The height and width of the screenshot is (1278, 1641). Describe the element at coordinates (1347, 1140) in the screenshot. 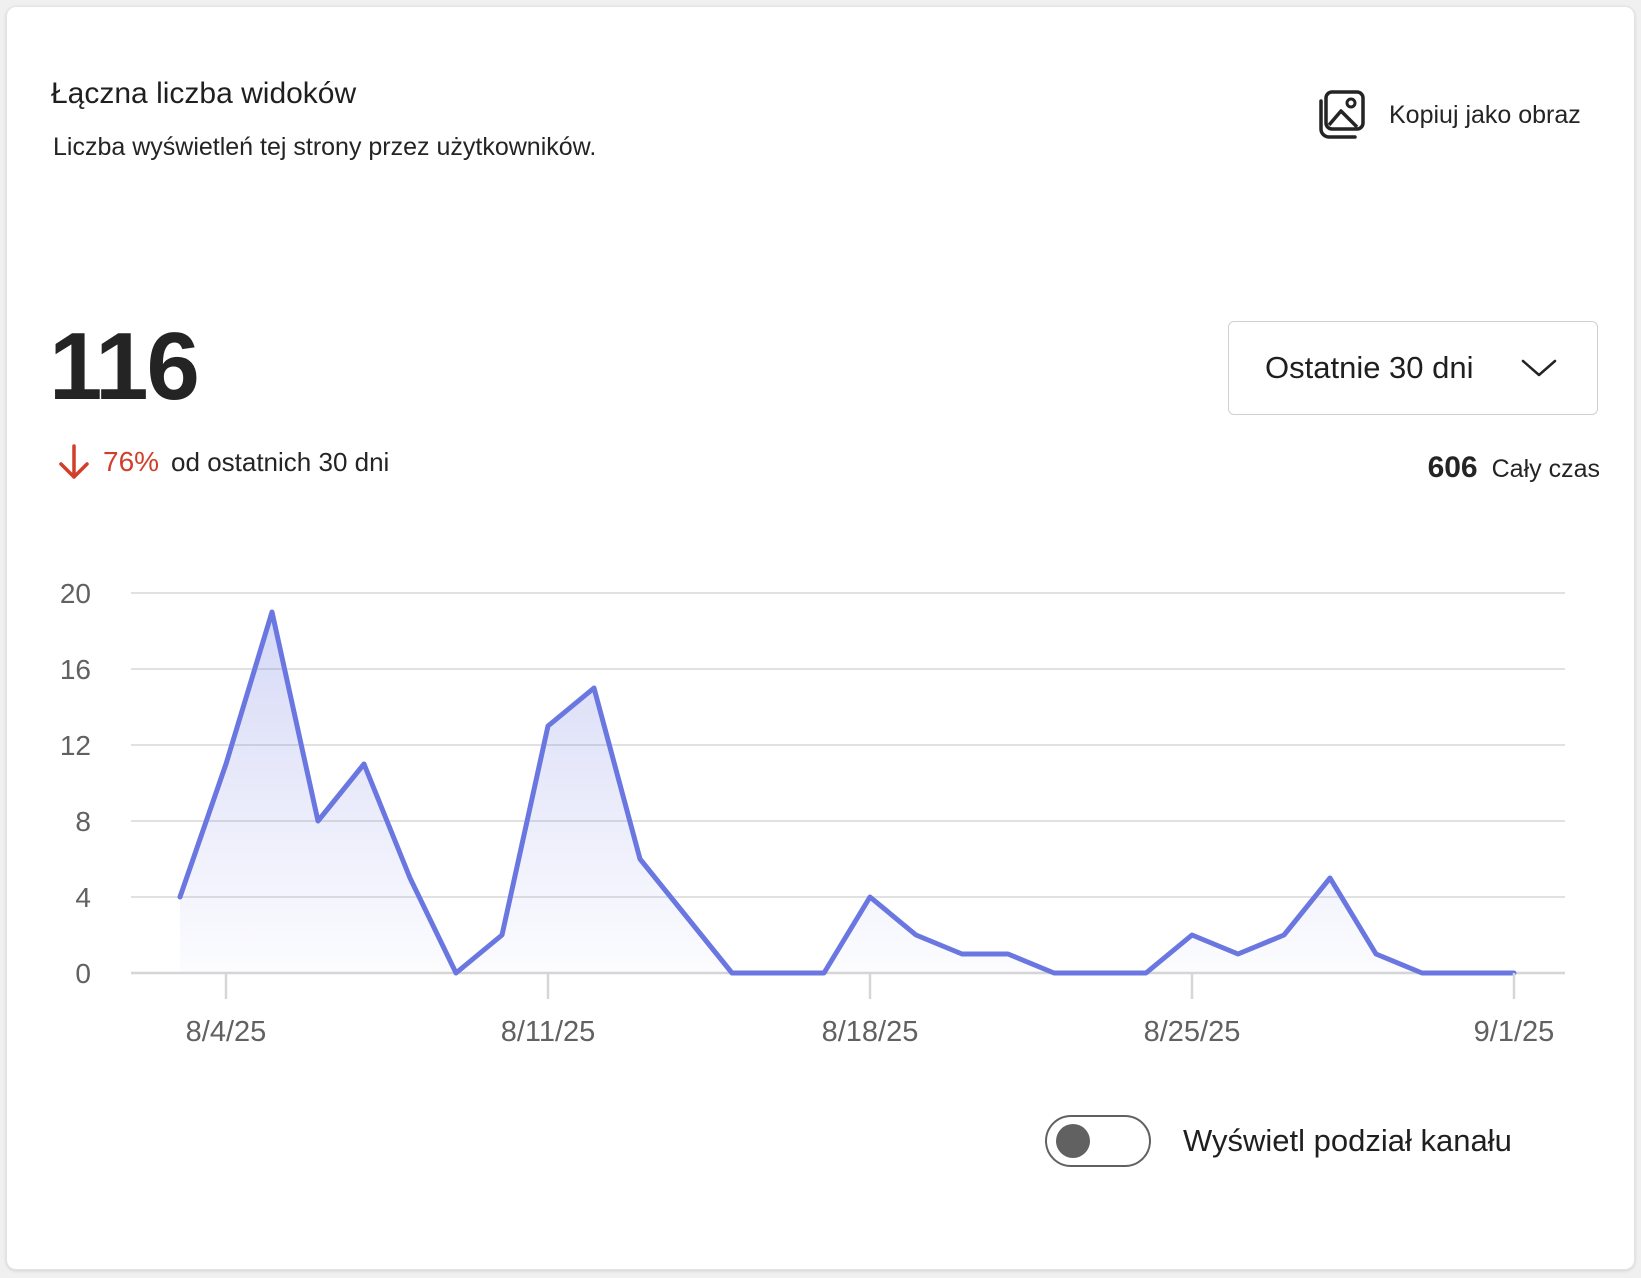

I see `channel-breakdown-label: Wyświetl podział kanału` at that location.